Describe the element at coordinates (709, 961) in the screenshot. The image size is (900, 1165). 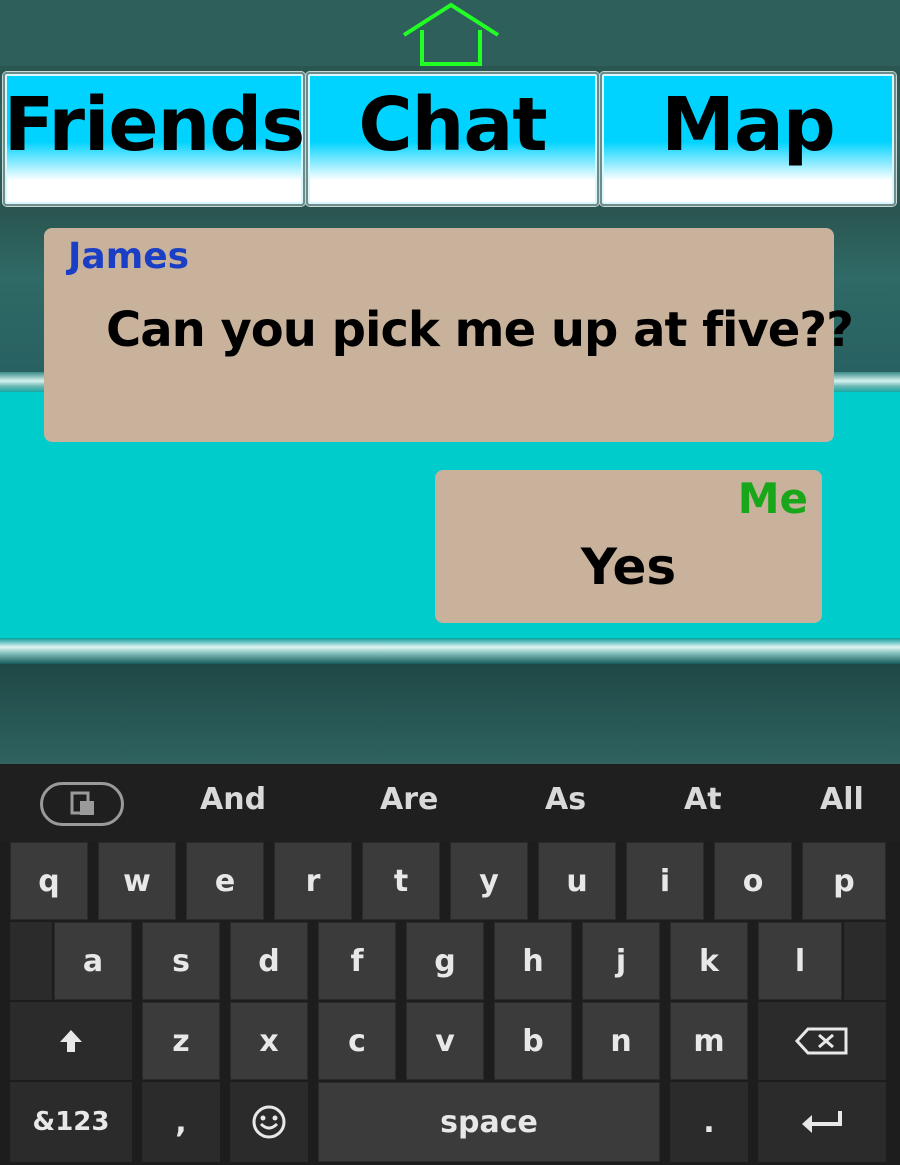
I see `key-k: k` at that location.